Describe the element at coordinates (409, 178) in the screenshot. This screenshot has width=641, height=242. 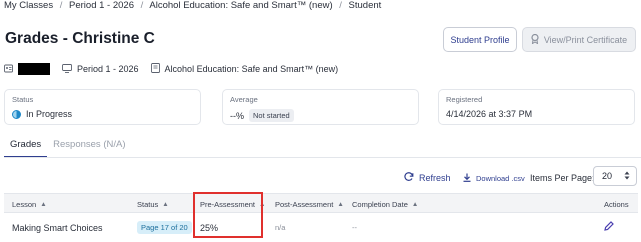
I see `refresh-icon` at that location.